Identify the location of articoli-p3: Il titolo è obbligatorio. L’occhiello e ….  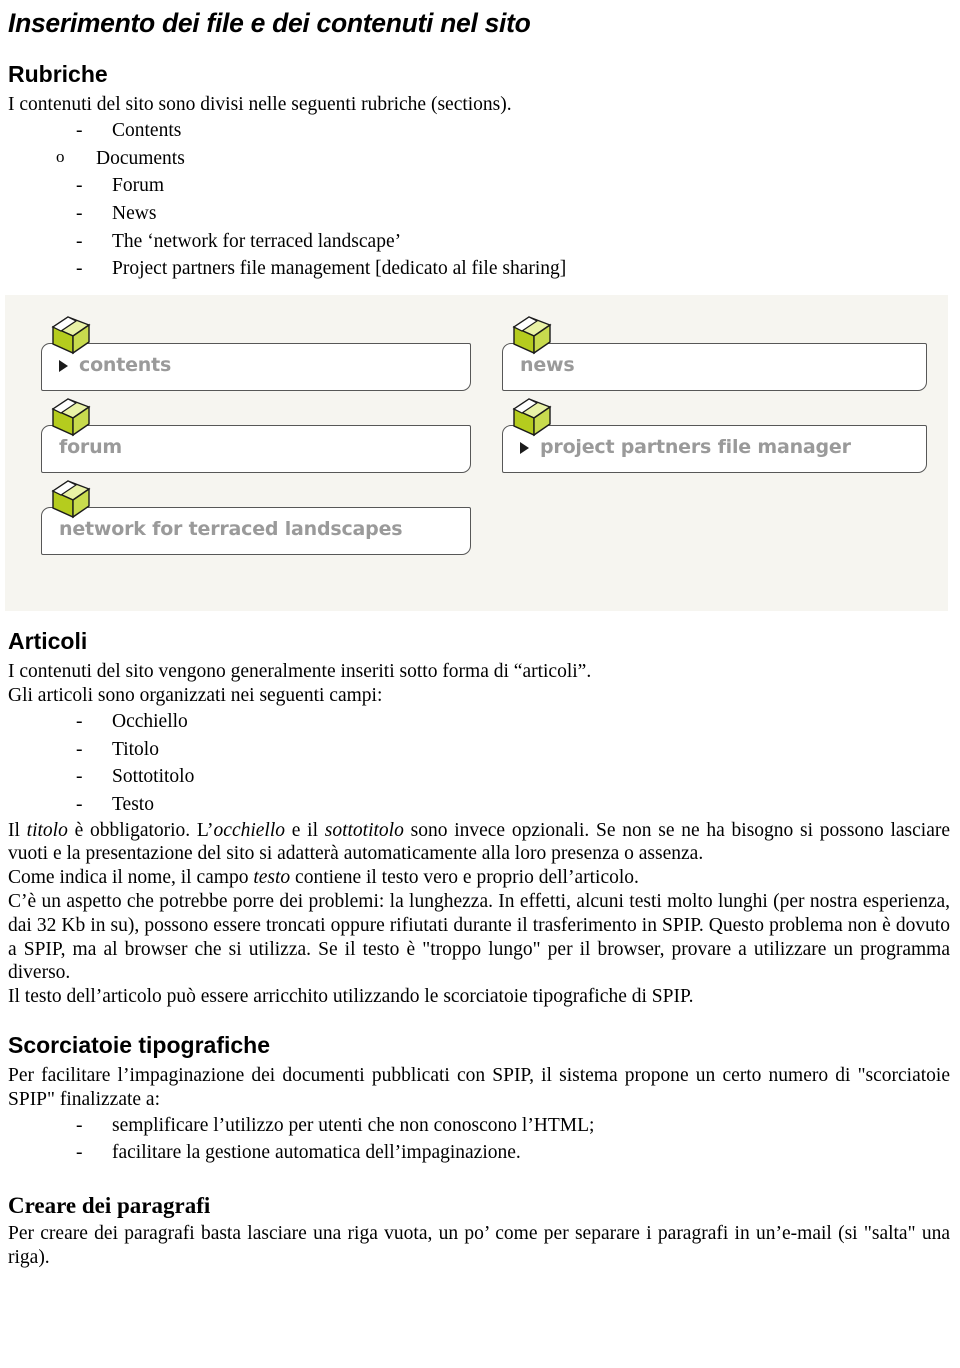
(479, 843).